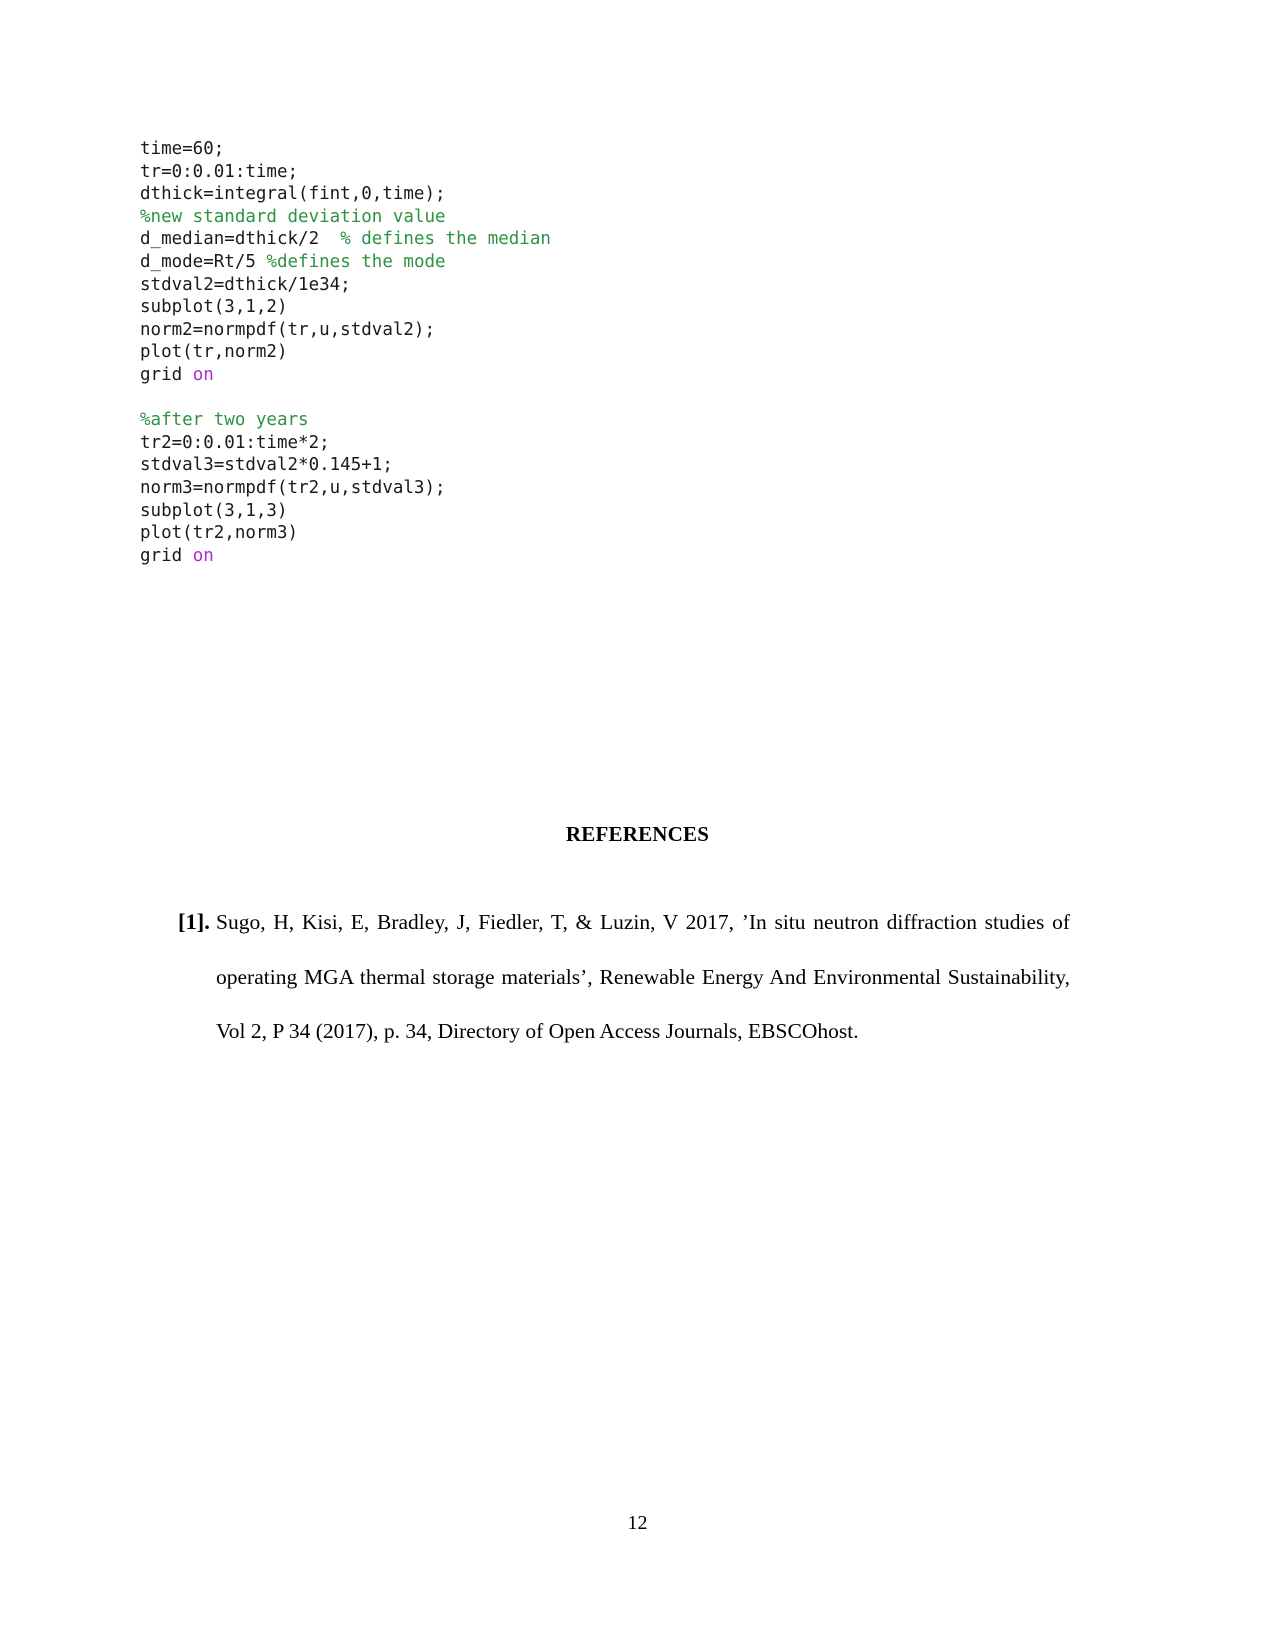  I want to click on code-token-plain: plot(tr2,norm3), so click(219, 533).